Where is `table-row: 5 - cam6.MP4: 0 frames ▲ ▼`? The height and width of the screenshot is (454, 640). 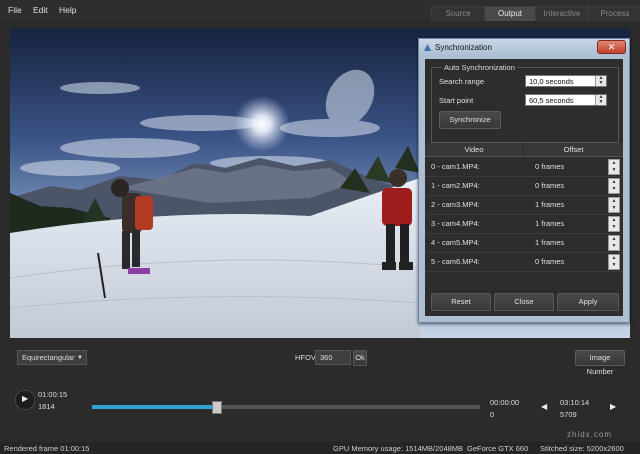
table-row: 5 - cam6.MP4: 0 frames ▲ ▼ is located at coordinates (524, 262).